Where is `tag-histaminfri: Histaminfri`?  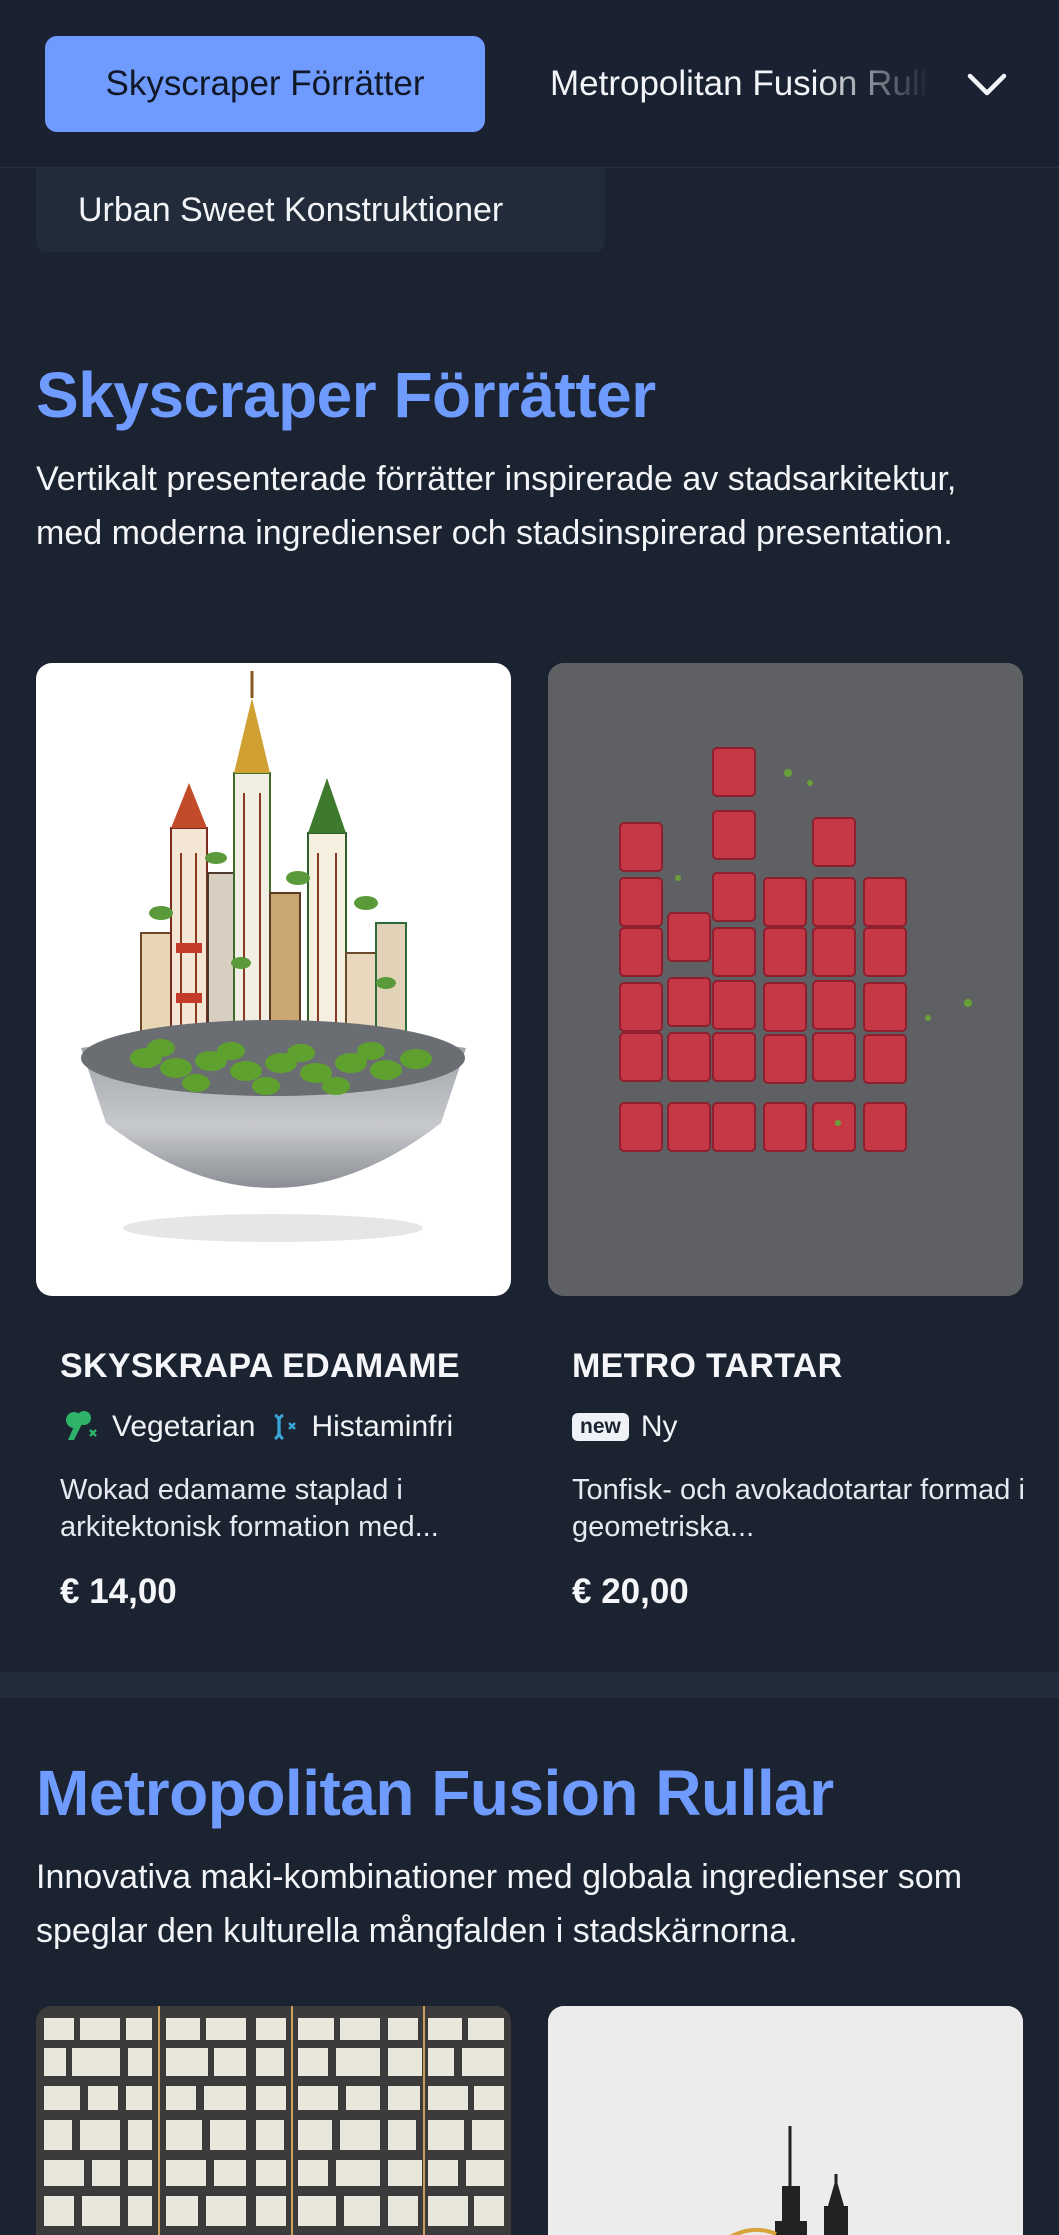
tag-histaminfri: Histaminfri is located at coordinates (361, 1427).